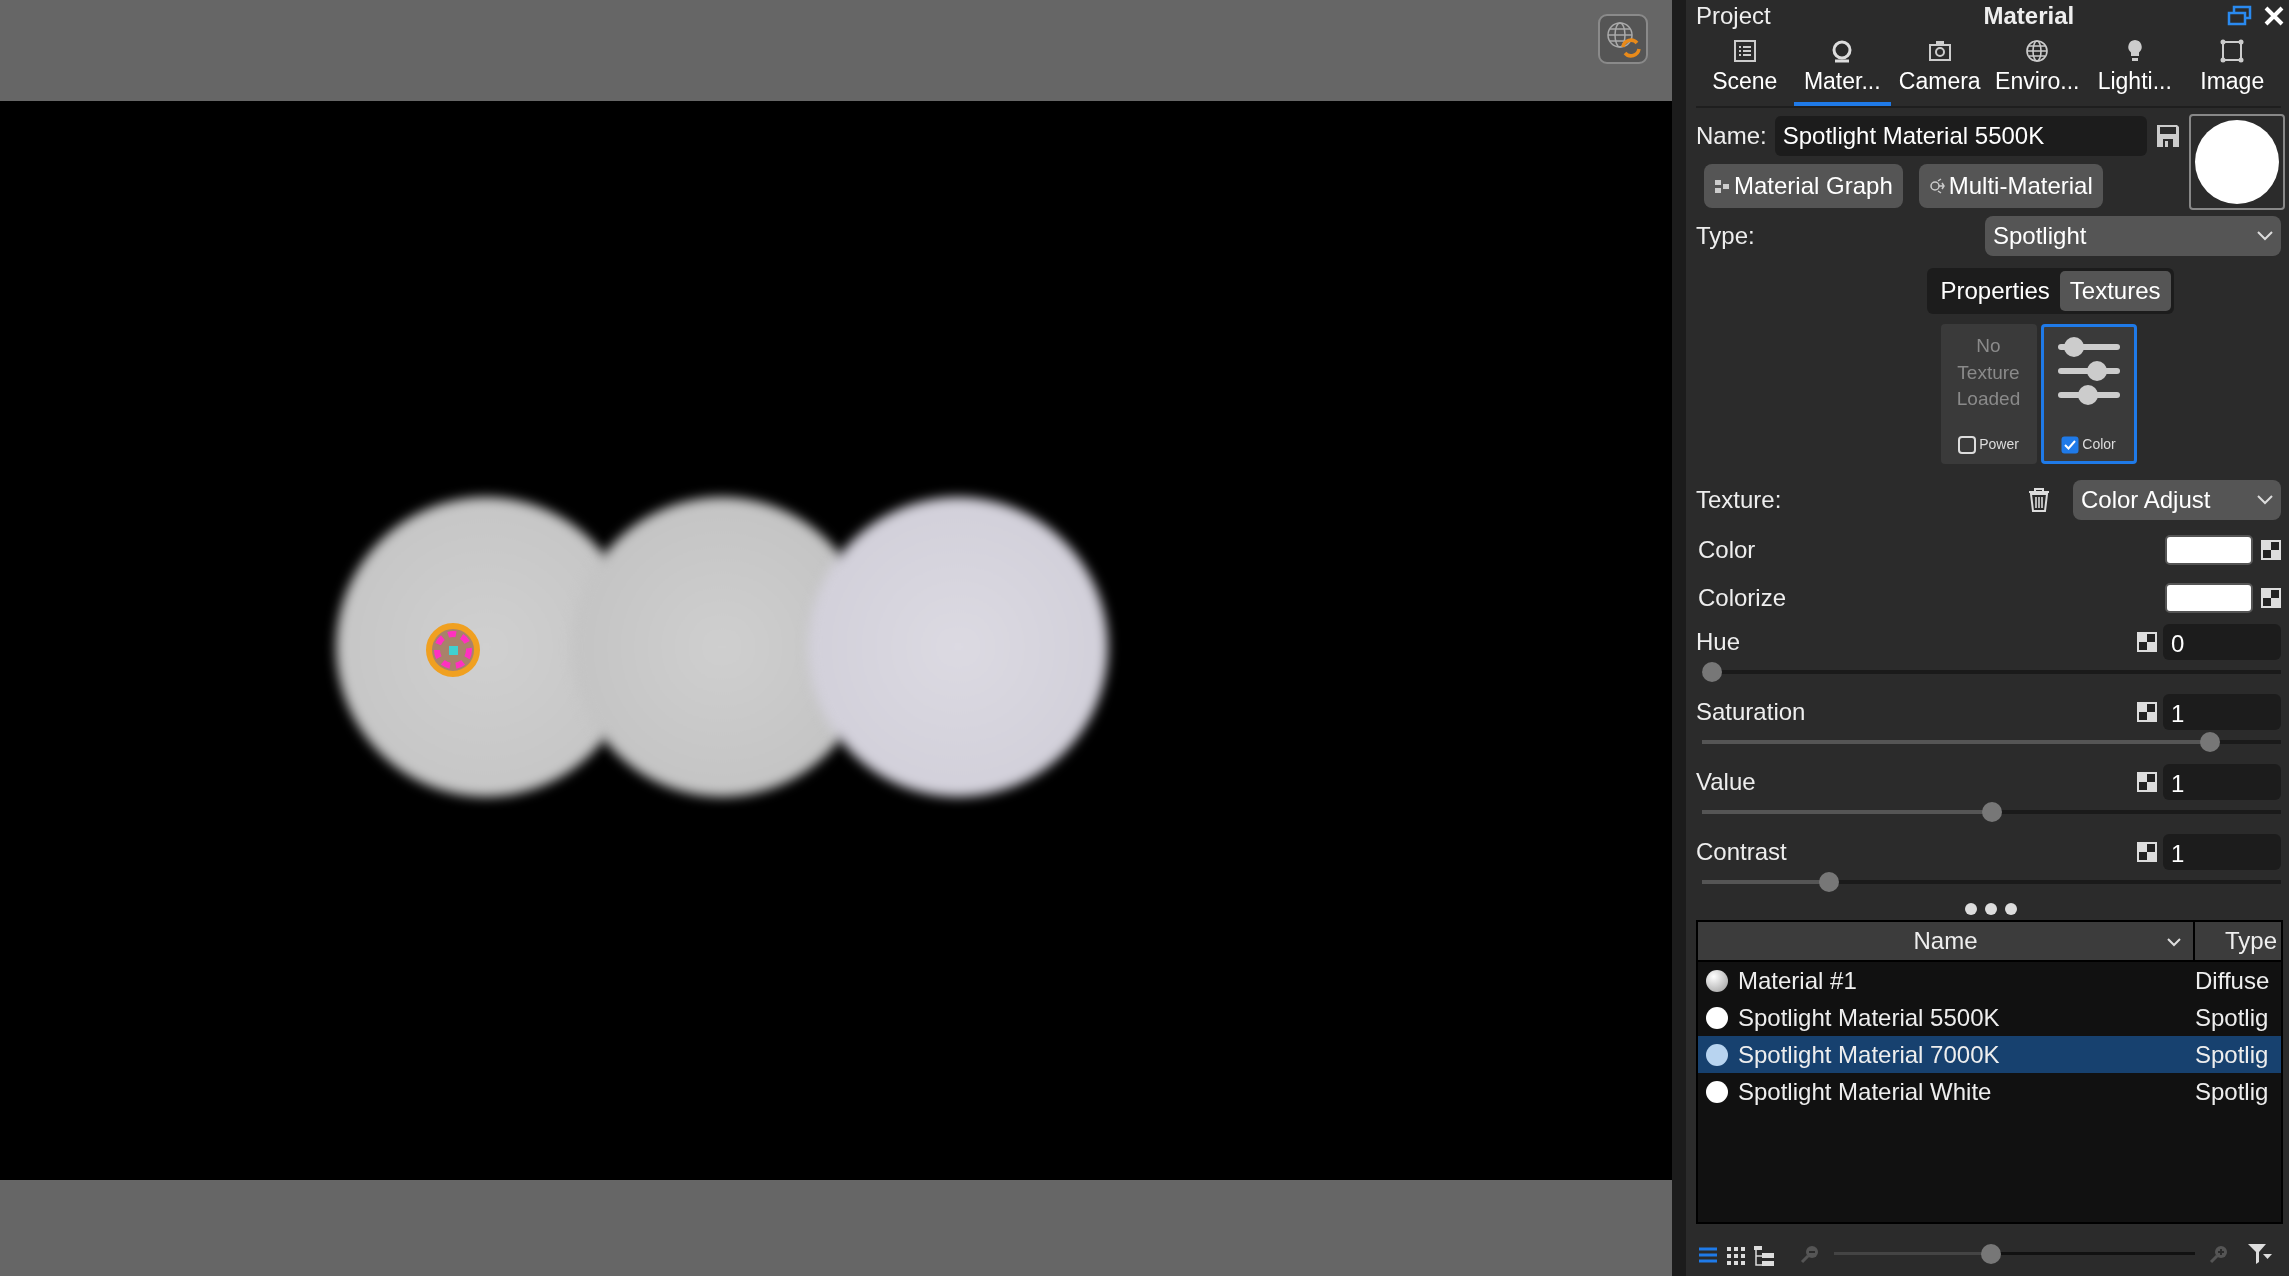 The image size is (2289, 1276). I want to click on dropdown: Color Adjust, so click(2177, 500).